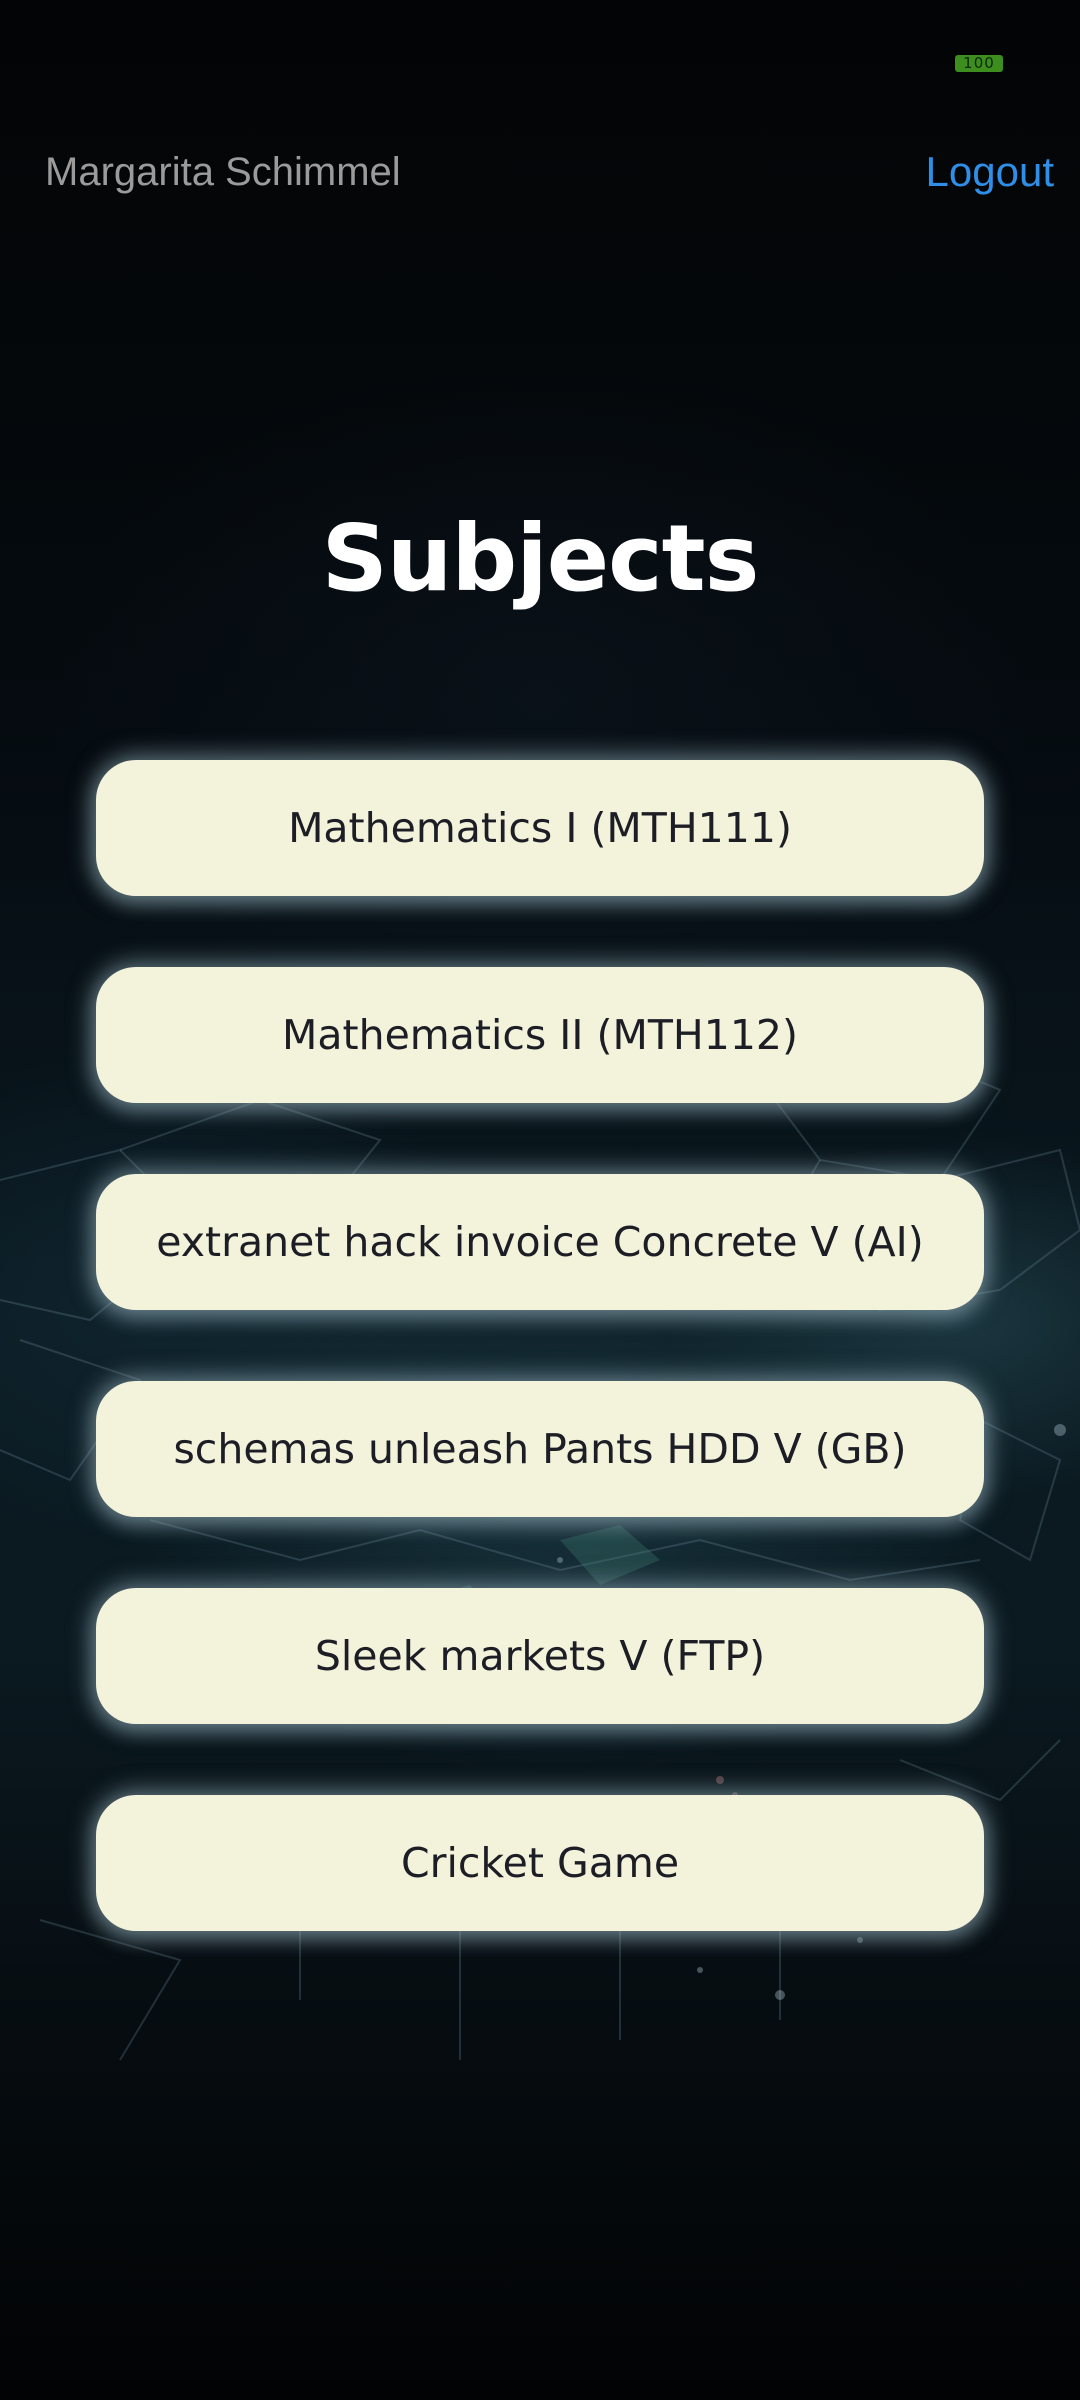 This screenshot has height=2400, width=1080. Describe the element at coordinates (540, 558) in the screenshot. I see `page-title: Subjects` at that location.